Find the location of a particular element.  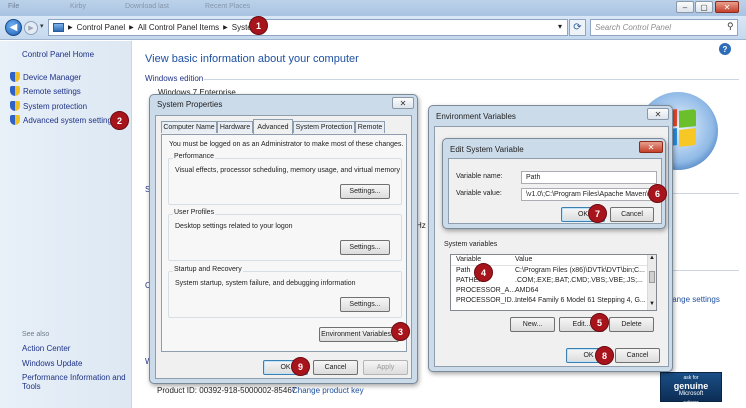

performance-label: Performance is located at coordinates (194, 156).